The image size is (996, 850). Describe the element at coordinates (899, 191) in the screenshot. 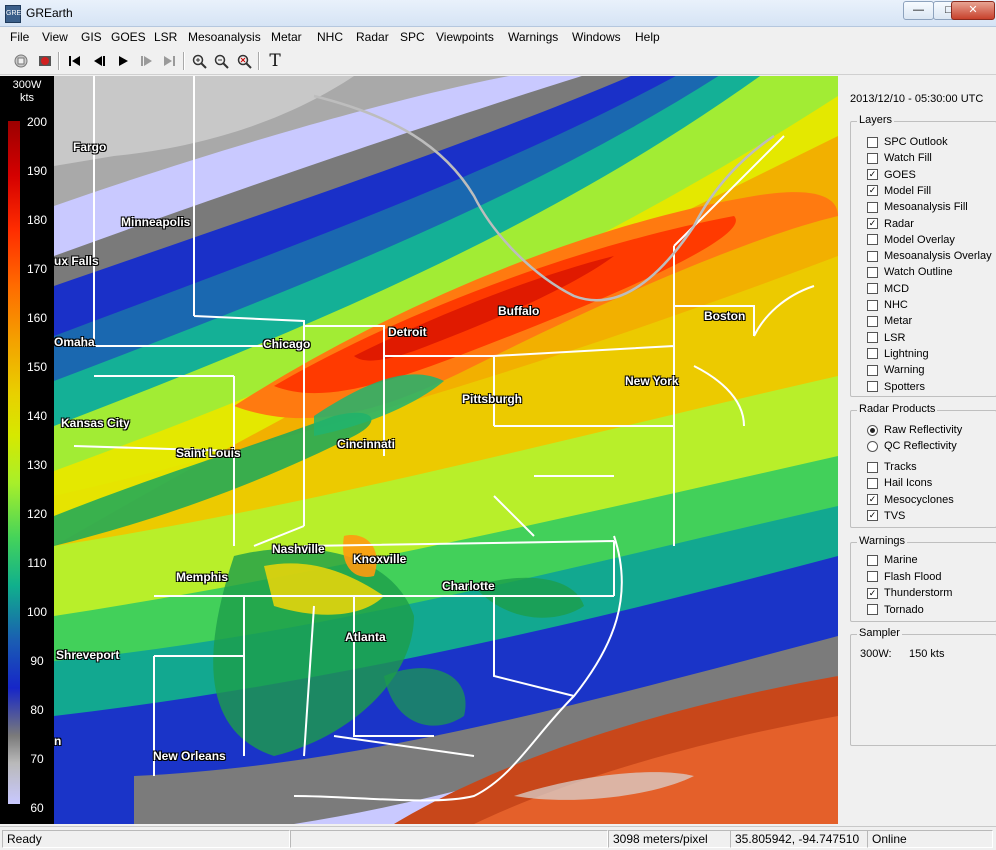

I see `layer-model-fill: ✓ Model Fill` at that location.